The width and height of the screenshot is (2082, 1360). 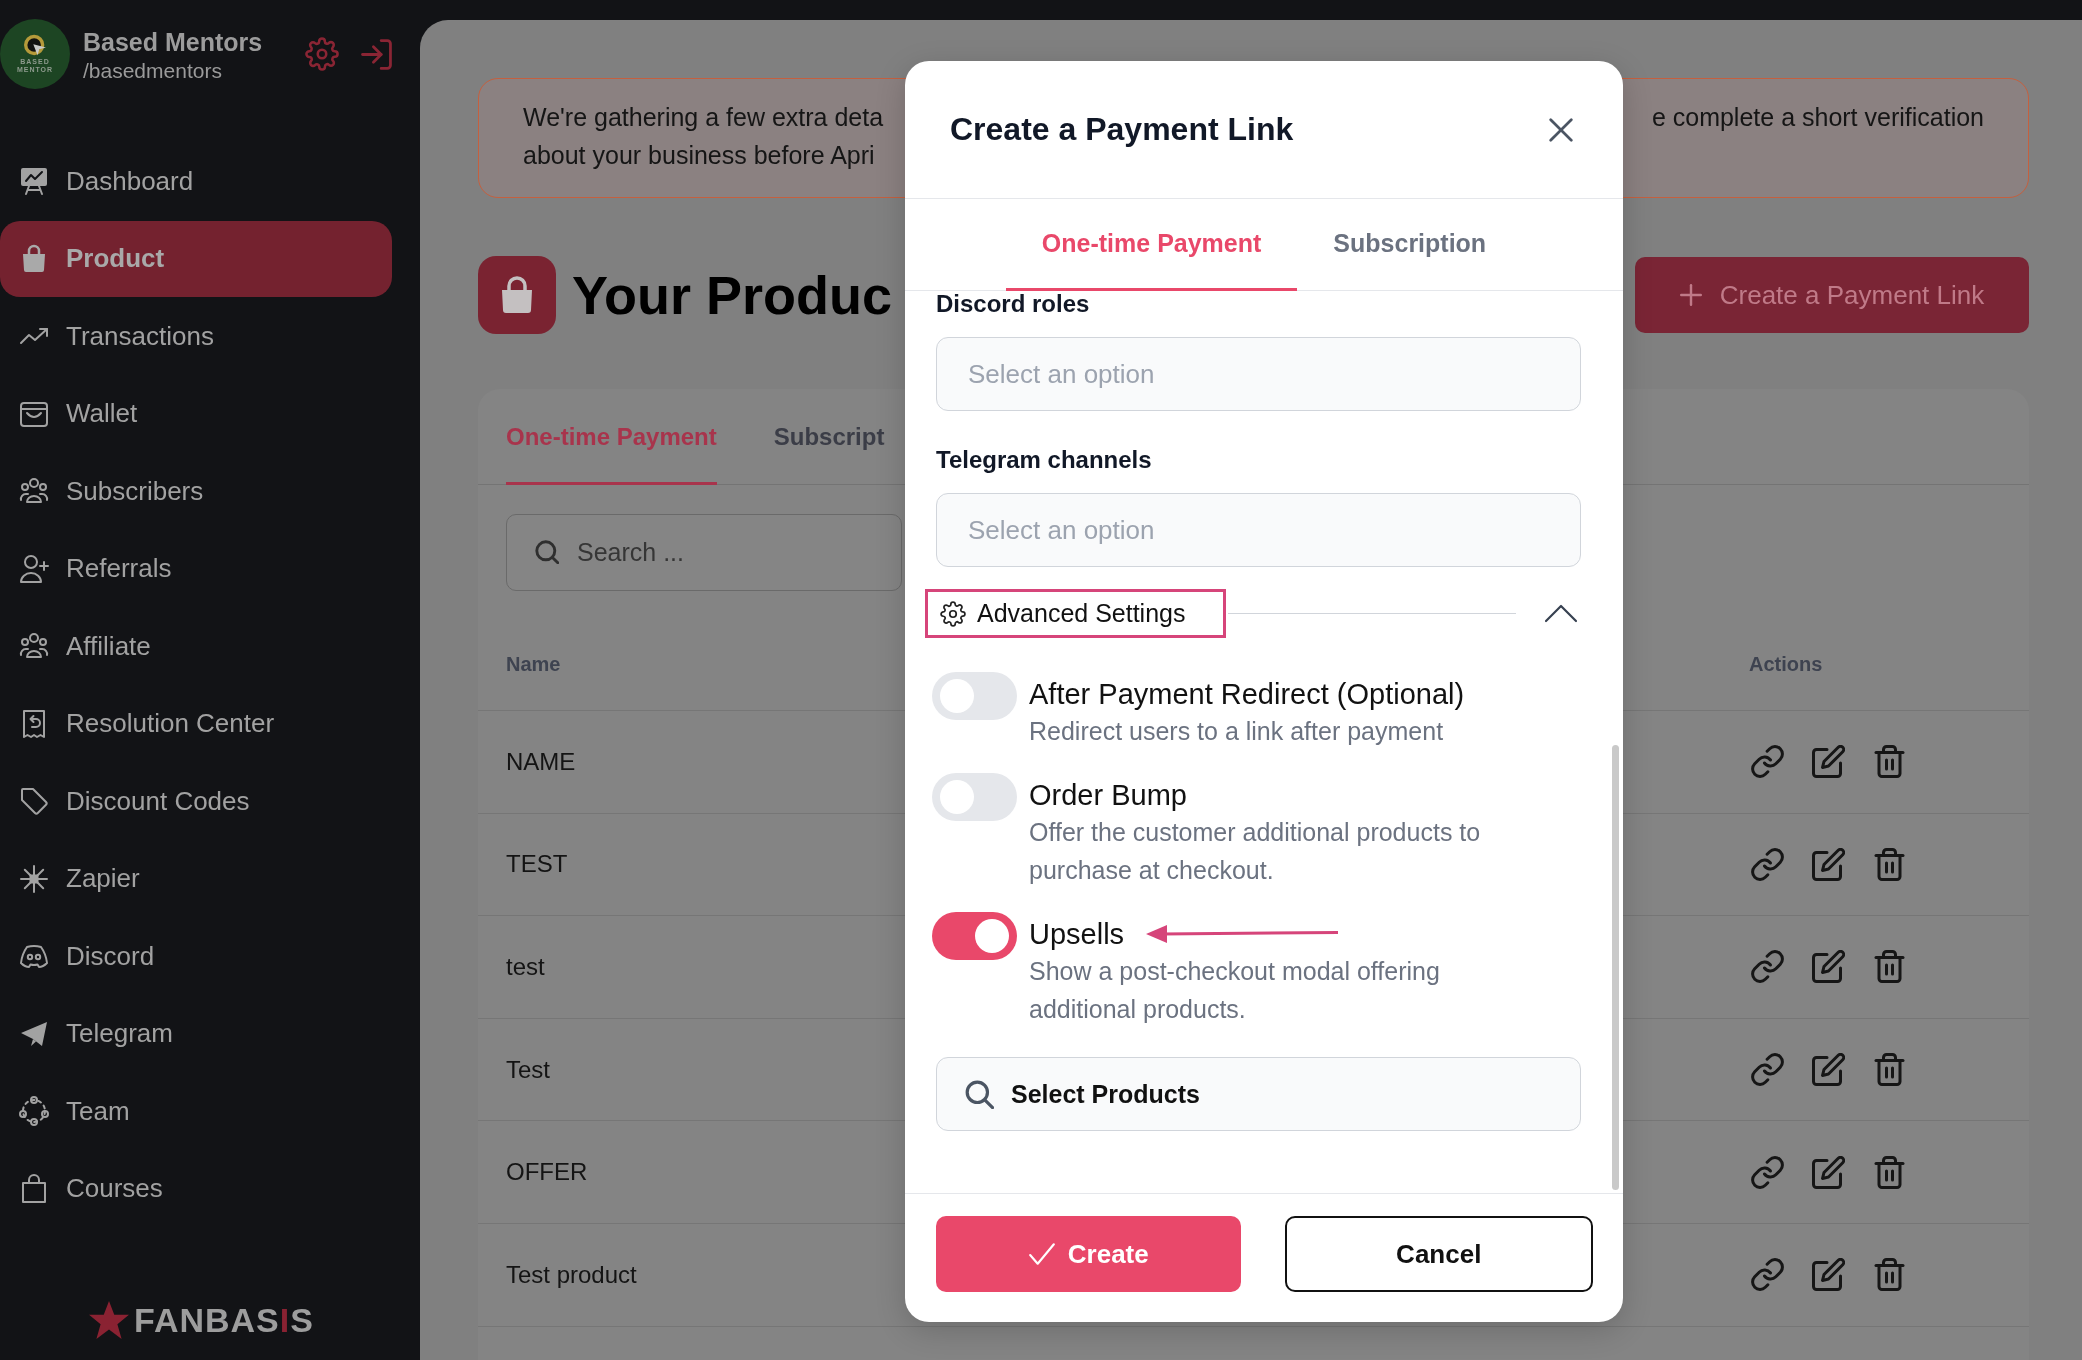 What do you see at coordinates (196, 258) in the screenshot?
I see `nav-item: Product` at bounding box center [196, 258].